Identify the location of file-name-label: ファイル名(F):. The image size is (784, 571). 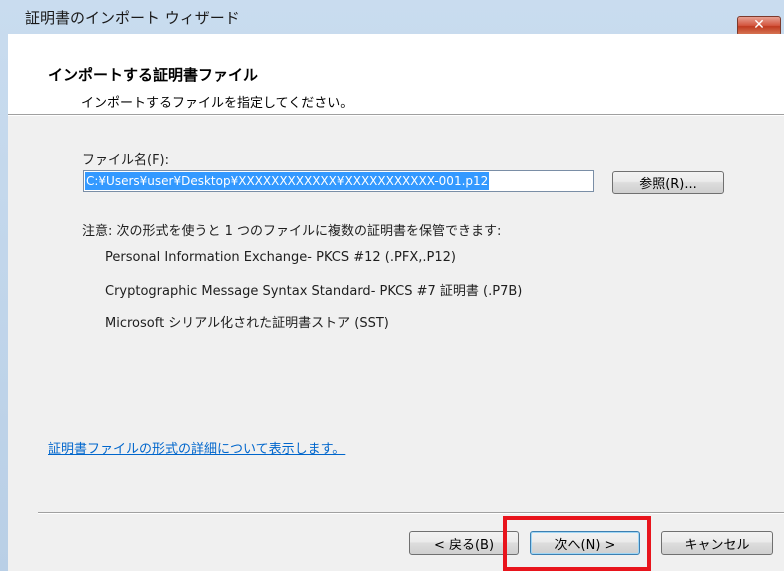
(126, 160).